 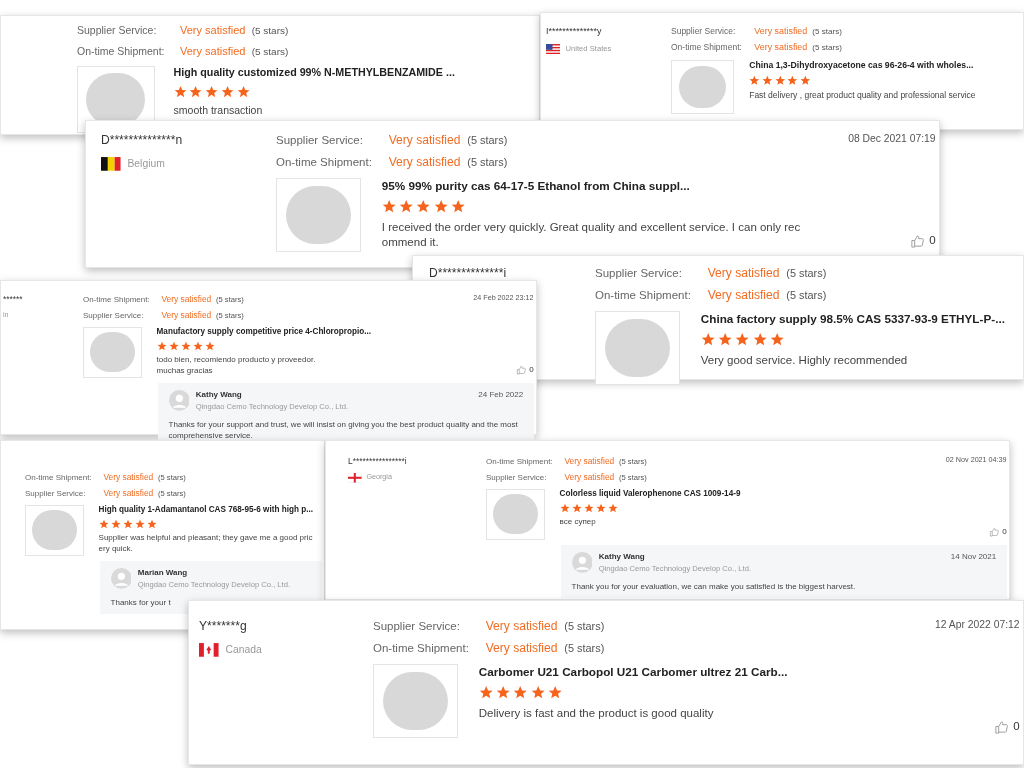 I want to click on review-text: Supplier was helpful and pleasant; they gave me a good pric, so click(x=205, y=538).